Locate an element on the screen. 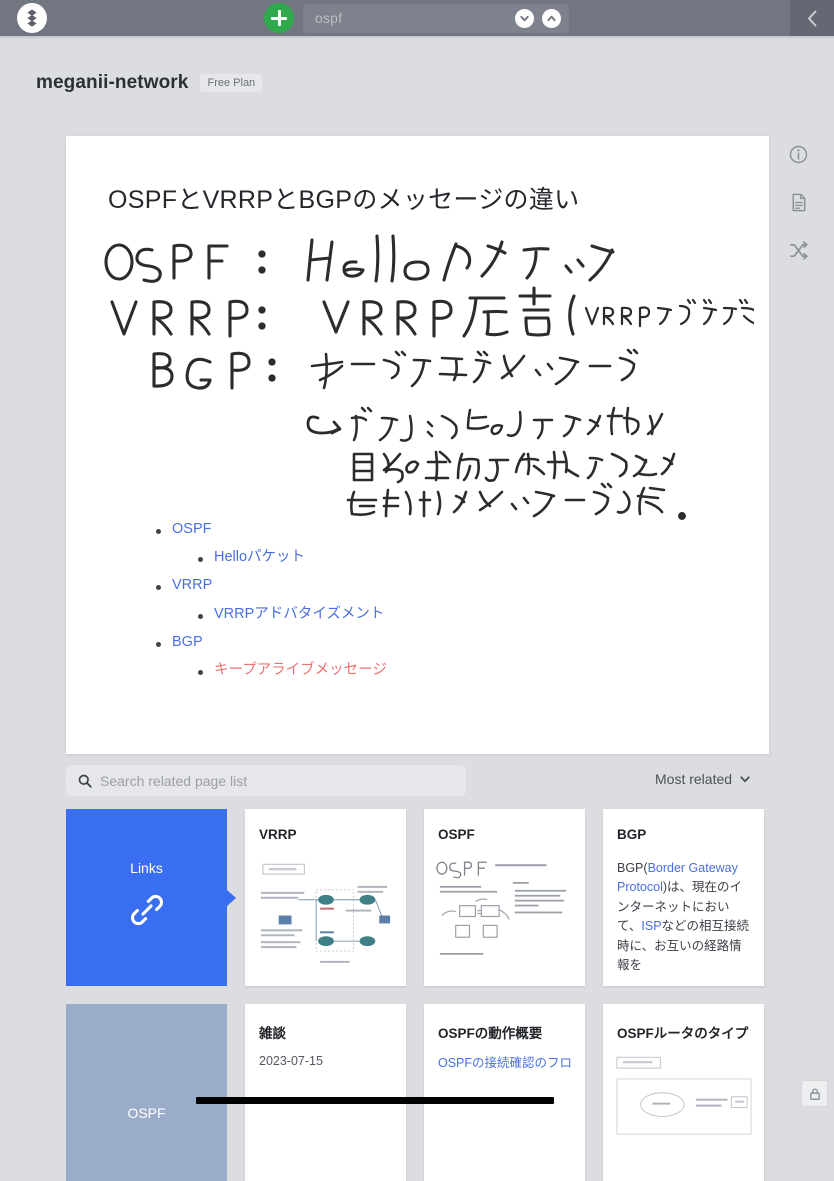 This screenshot has height=1181, width=834. page-card-title: BGP is located at coordinates (632, 834).